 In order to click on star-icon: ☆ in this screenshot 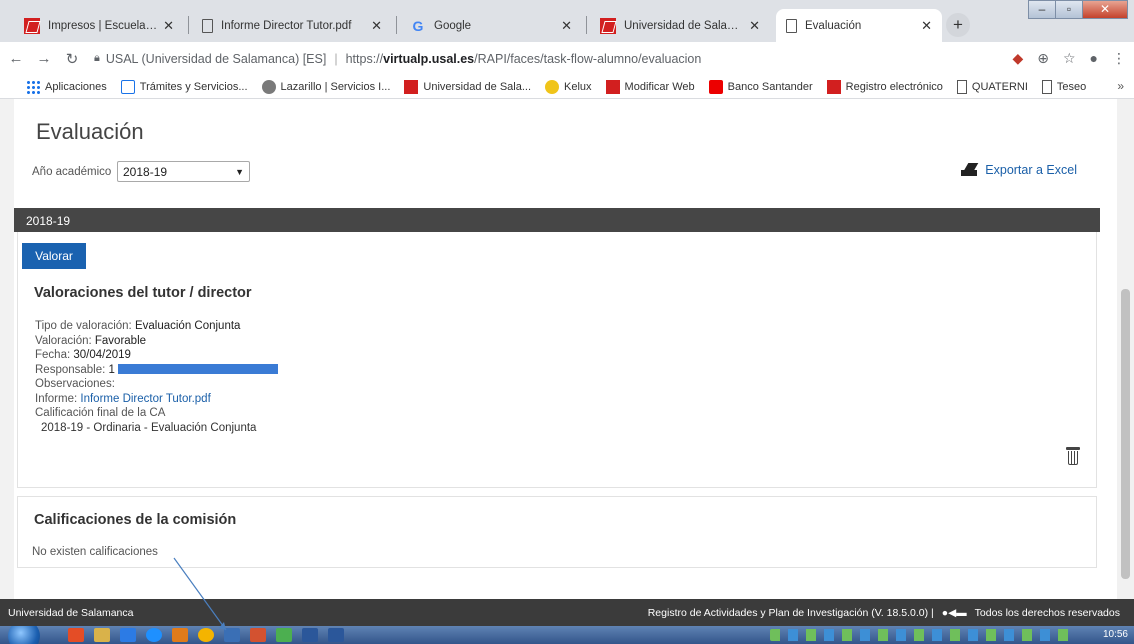, I will do `click(1069, 58)`.